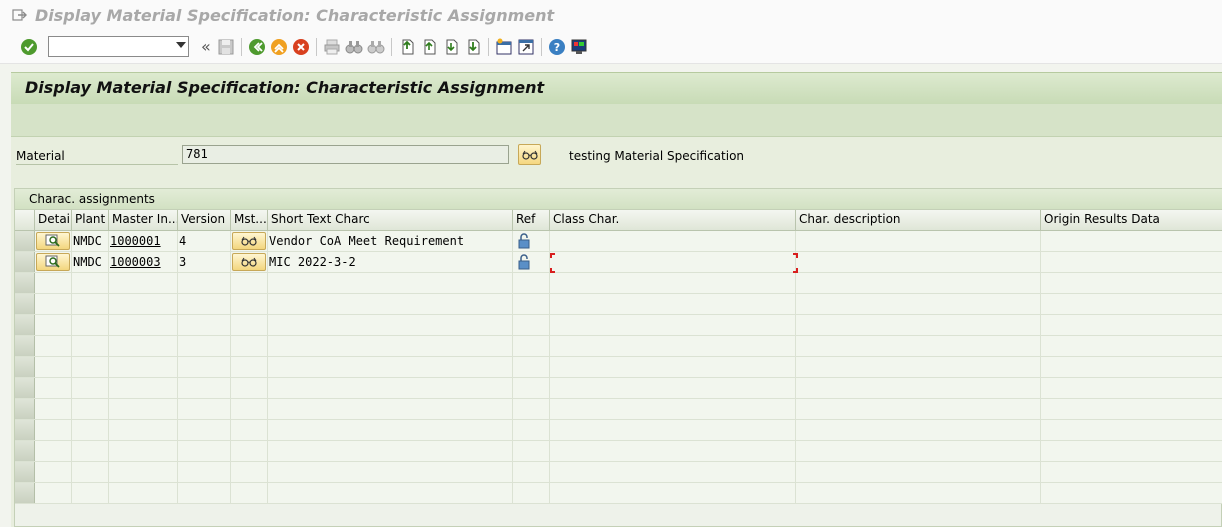 The width and height of the screenshot is (1222, 527). I want to click on help-icon: ?, so click(557, 47).